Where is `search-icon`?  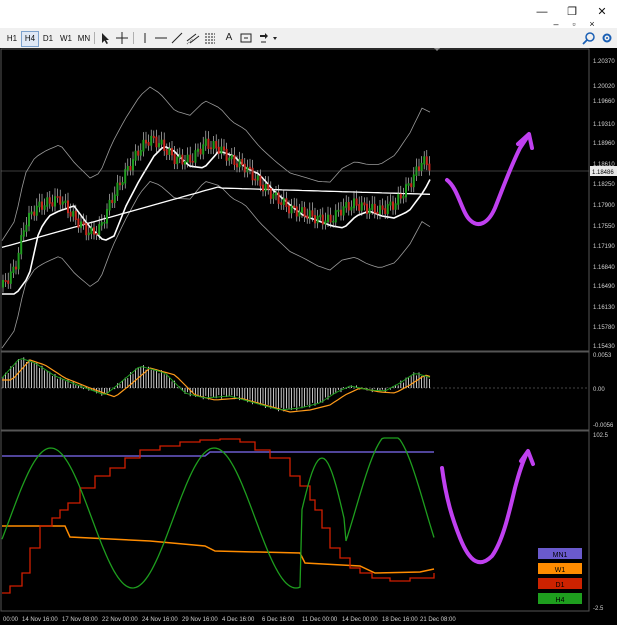
search-icon is located at coordinates (589, 38).